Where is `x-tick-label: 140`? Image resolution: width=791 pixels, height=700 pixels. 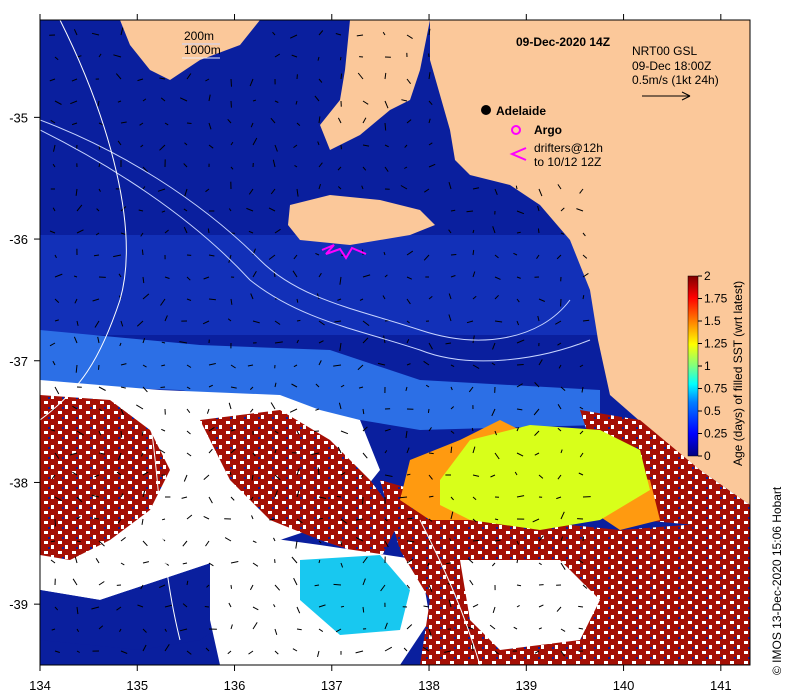 x-tick-label: 140 is located at coordinates (624, 685).